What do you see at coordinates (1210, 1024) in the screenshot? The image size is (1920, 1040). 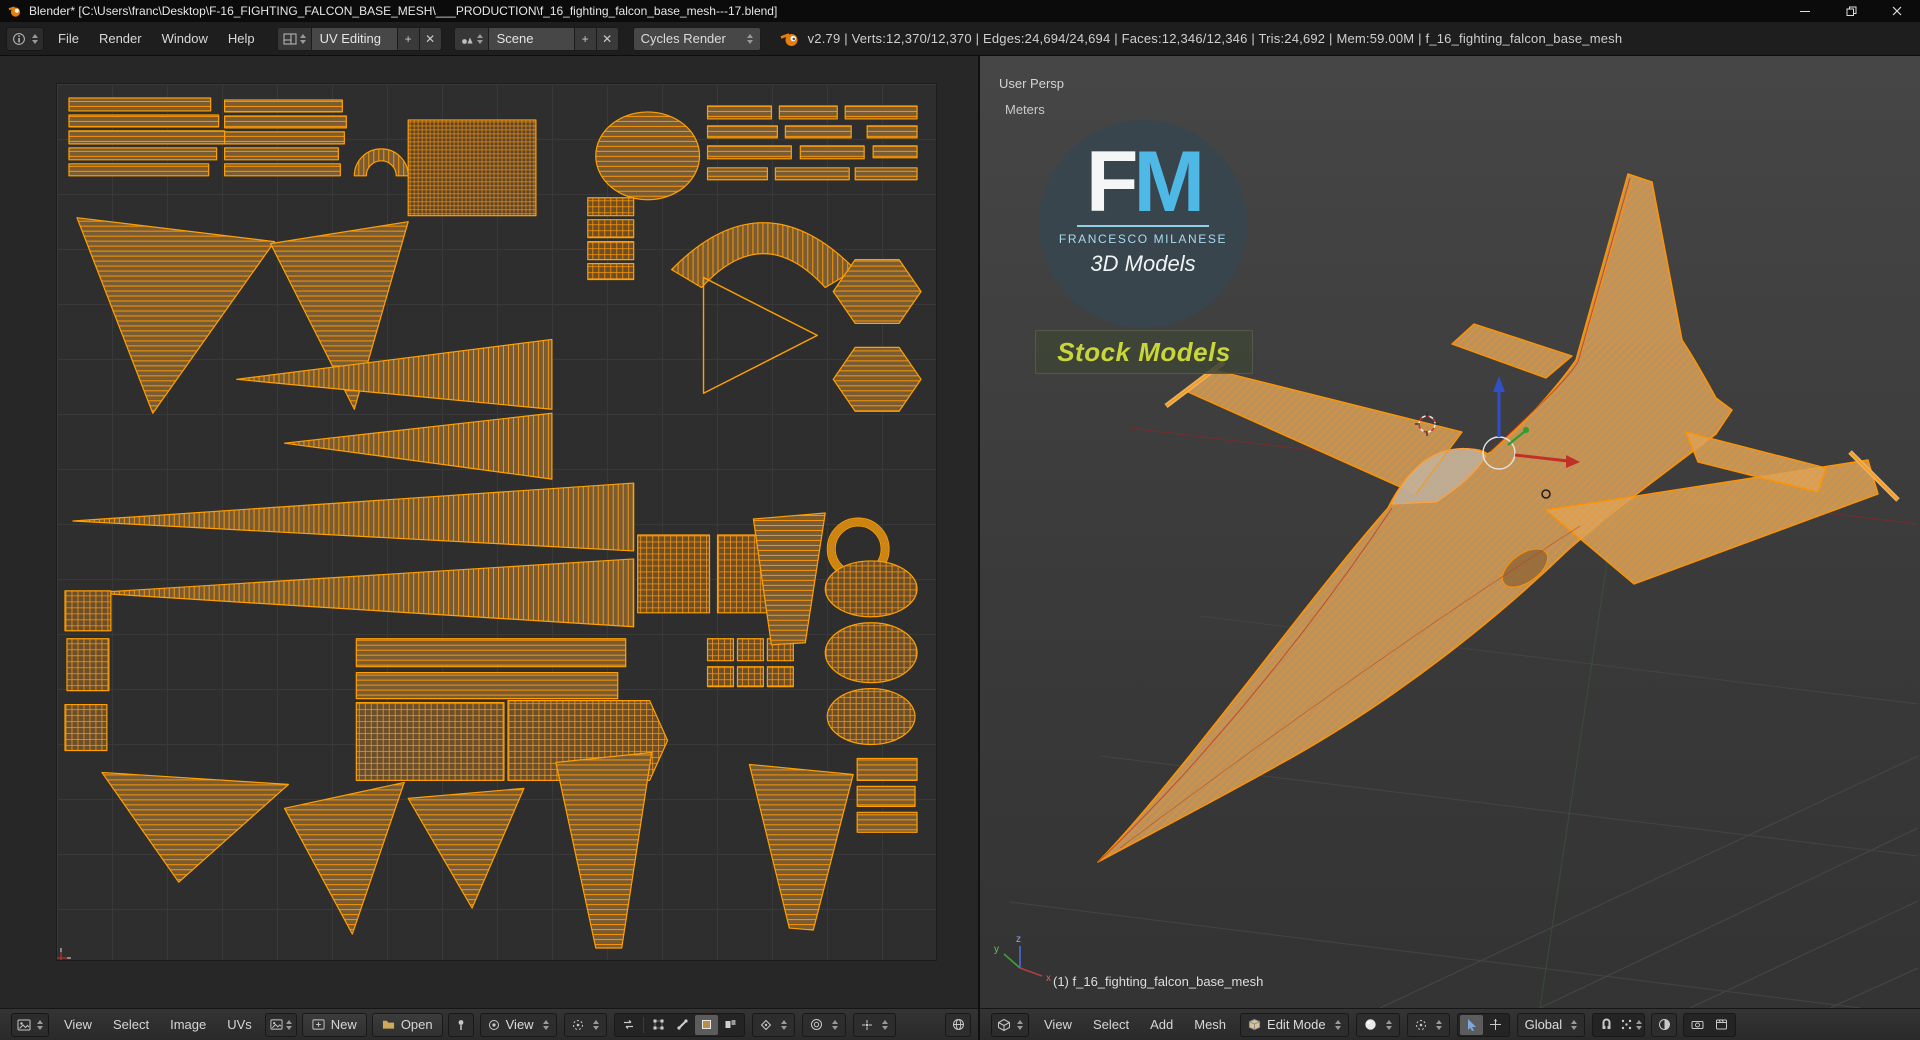 I see `vp-menu-mesh: Mesh` at bounding box center [1210, 1024].